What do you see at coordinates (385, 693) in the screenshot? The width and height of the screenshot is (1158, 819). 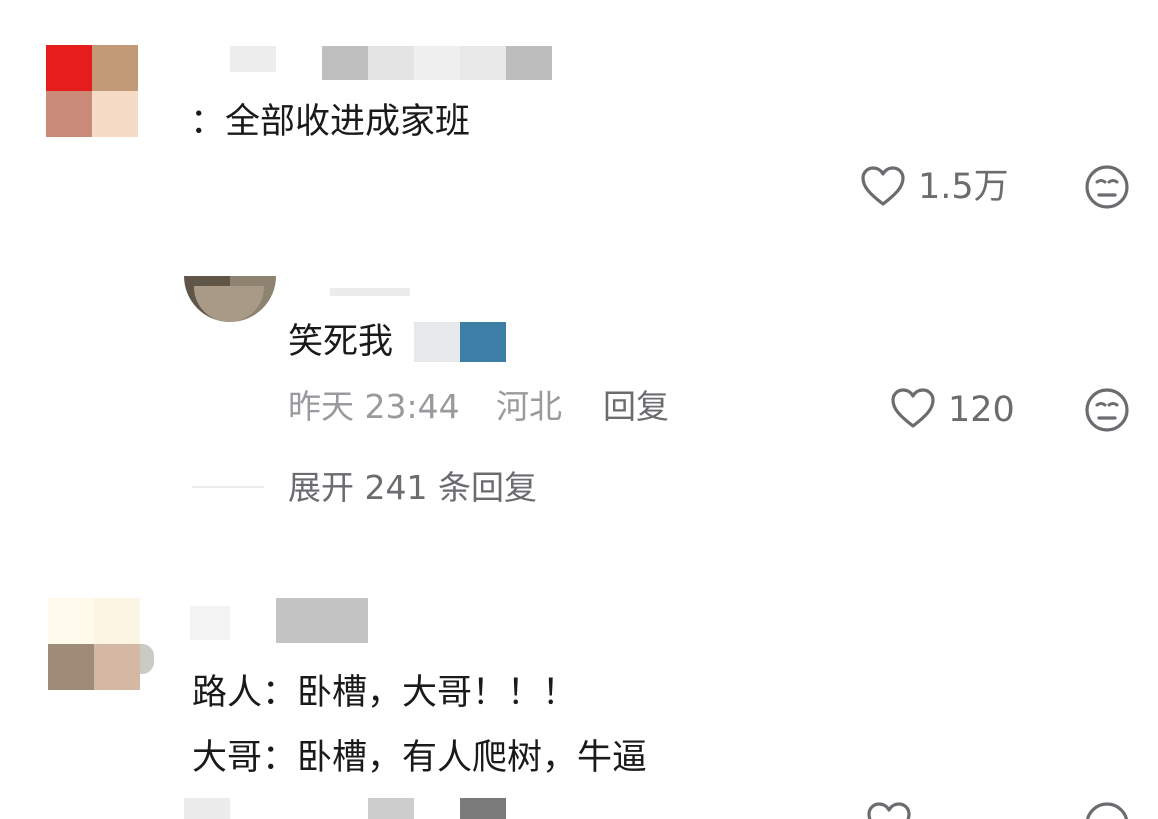 I see `comment-line: 路人：卧槽，大哥！！！` at bounding box center [385, 693].